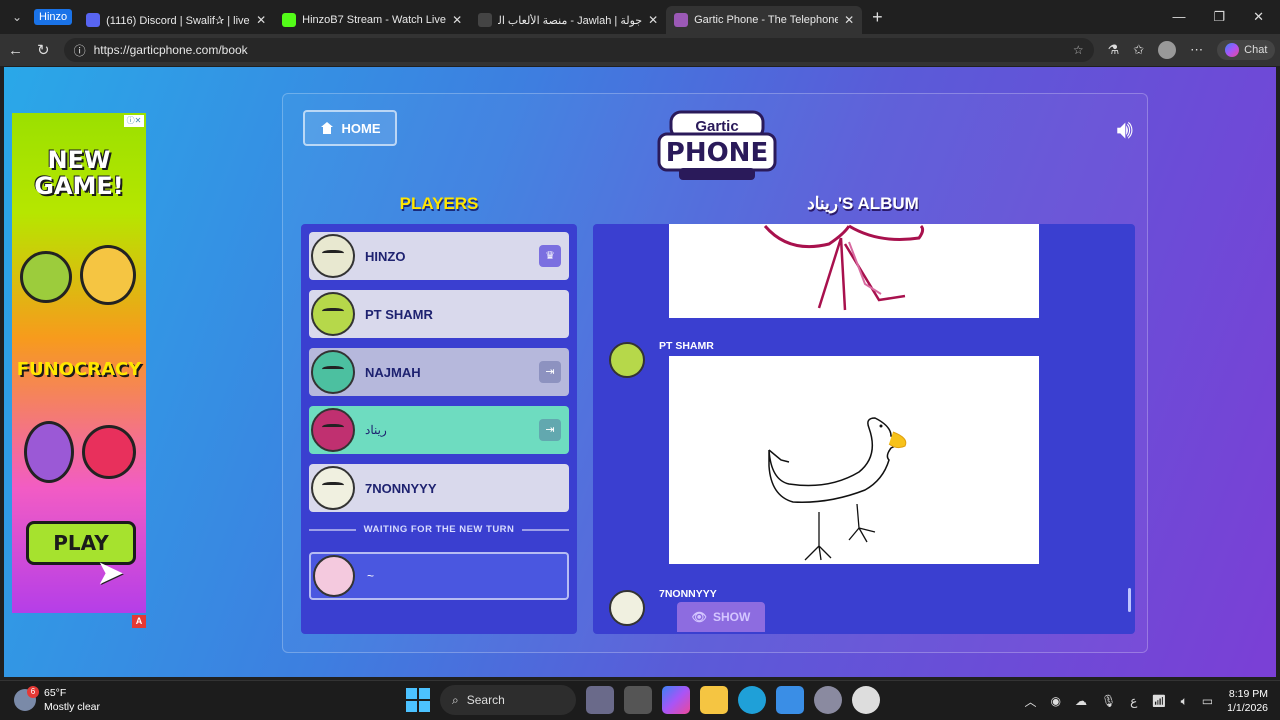 The image size is (1280, 720). I want to click on tray-app-icon: ◉, so click(1055, 701).